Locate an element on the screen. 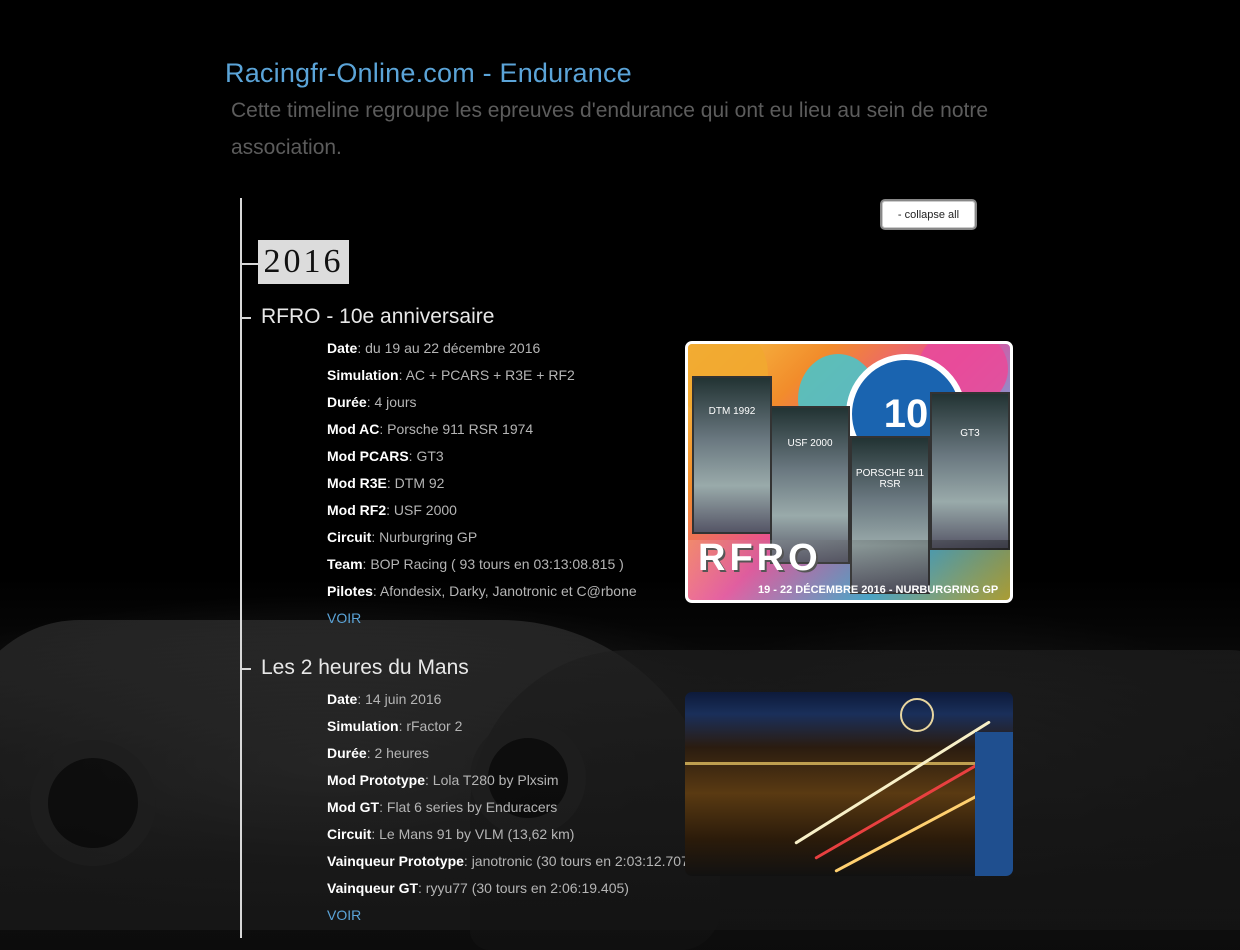  event-image-le-mans-night is located at coordinates (849, 784).